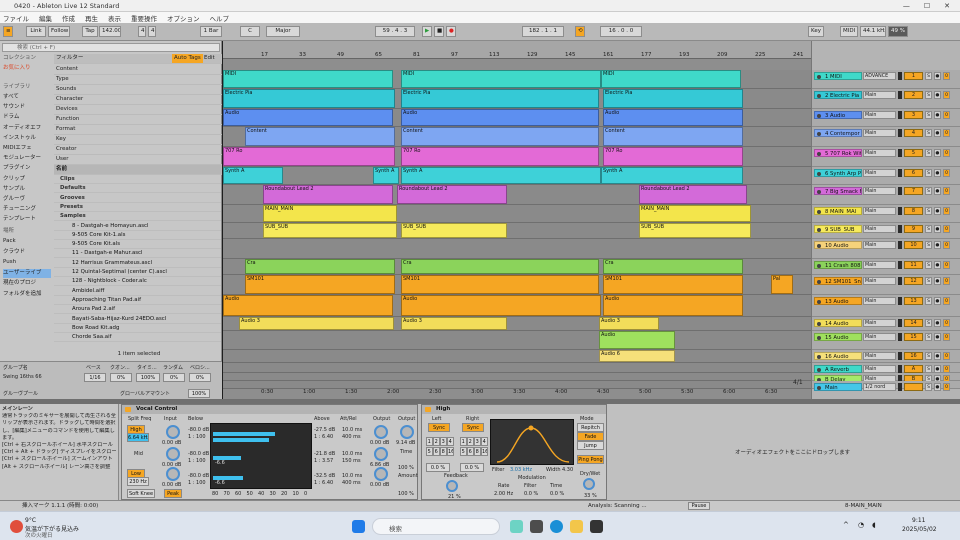 The height and width of the screenshot is (540, 960). Describe the element at coordinates (517, 50) in the screenshot. I see `bar-ruler: 17 33 49 65 81 97 113 129 145 161 177 193 209 225 241` at that location.